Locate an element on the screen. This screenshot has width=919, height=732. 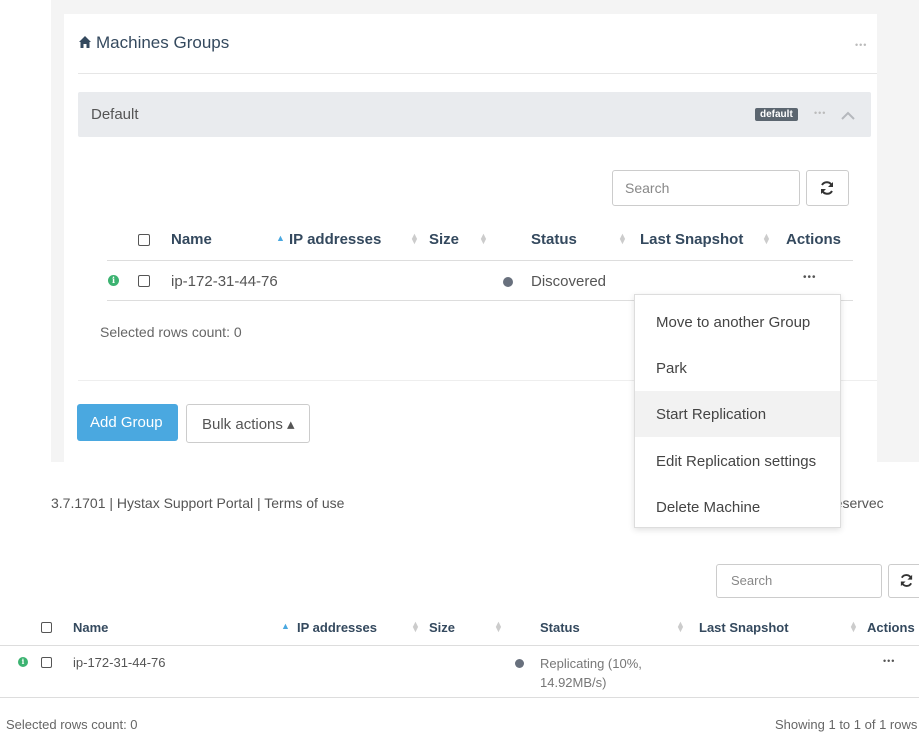
add-group-button: Add Group is located at coordinates (127, 422).